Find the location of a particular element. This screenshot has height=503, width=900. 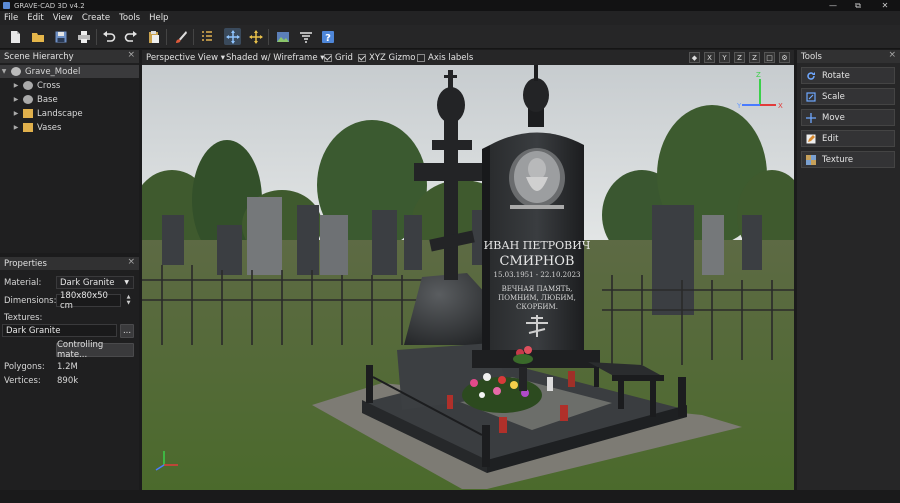

headstone-epitaph-3: СКОРБИМ. is located at coordinates (537, 307).